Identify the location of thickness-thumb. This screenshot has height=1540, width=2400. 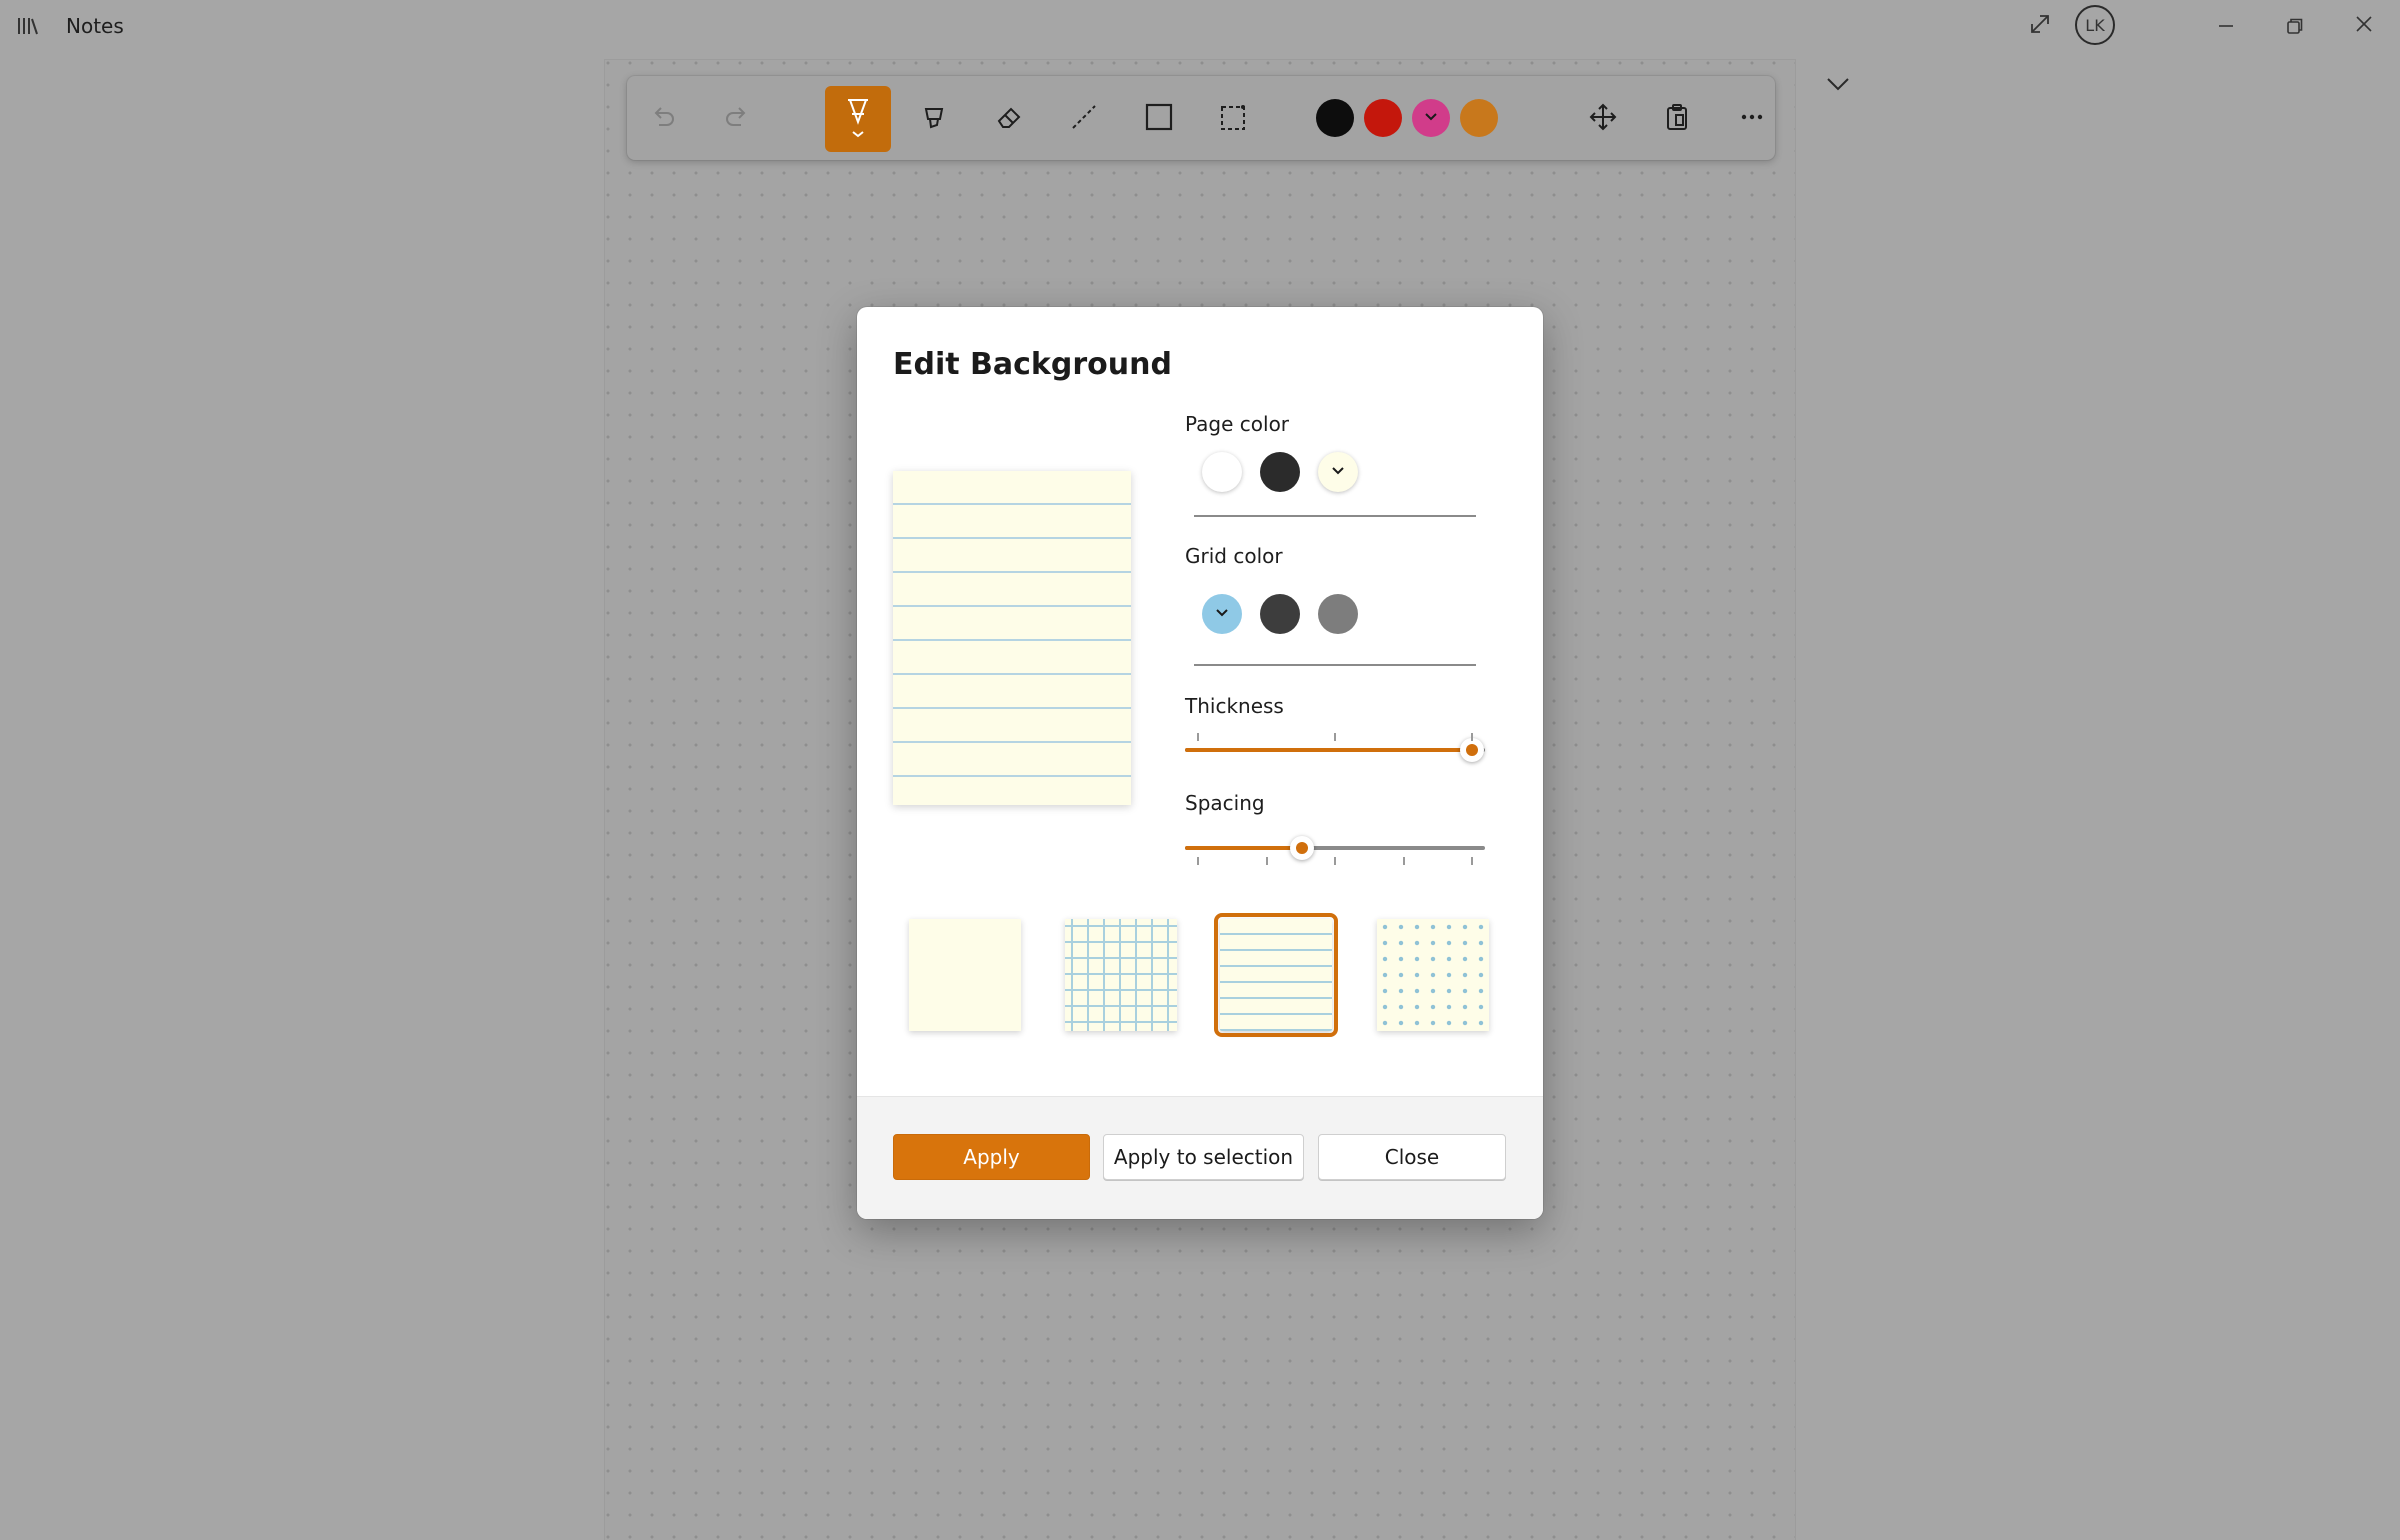
(1472, 750).